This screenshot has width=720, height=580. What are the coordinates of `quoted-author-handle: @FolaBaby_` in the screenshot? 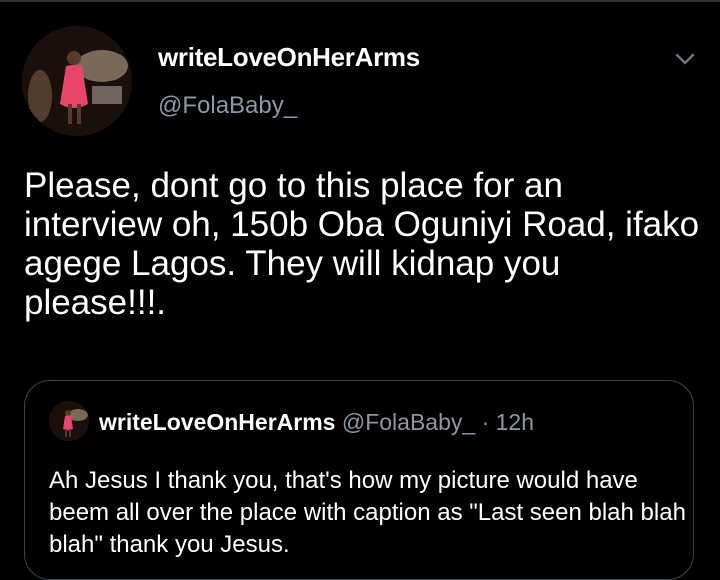 It's located at (408, 422).